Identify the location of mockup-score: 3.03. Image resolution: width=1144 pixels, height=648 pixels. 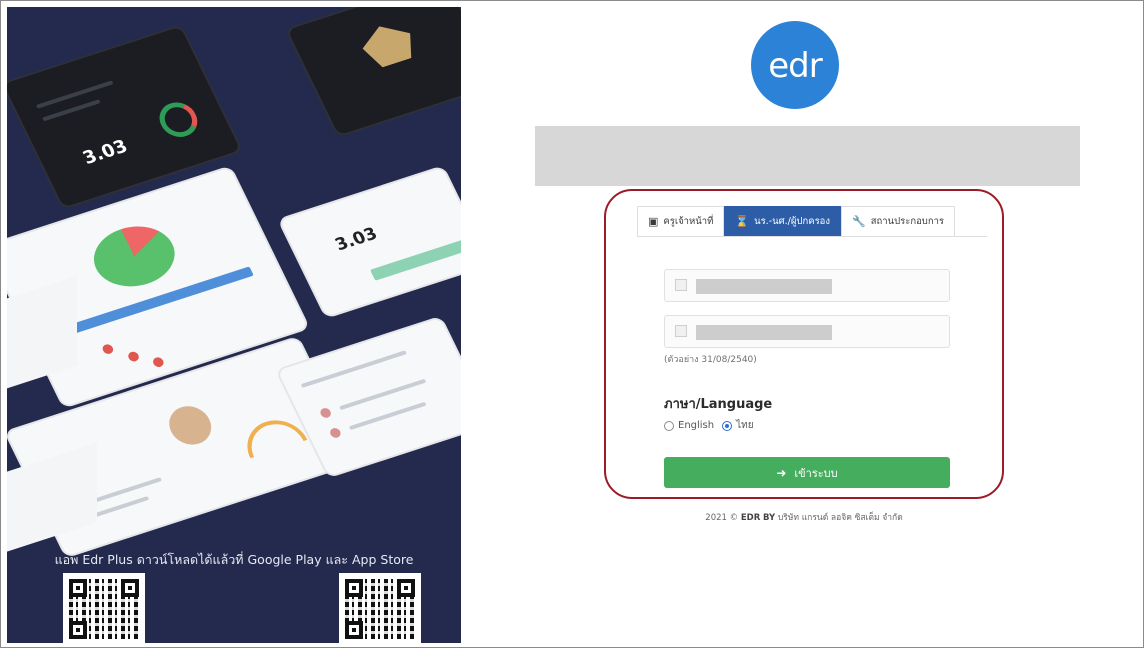
(105, 152).